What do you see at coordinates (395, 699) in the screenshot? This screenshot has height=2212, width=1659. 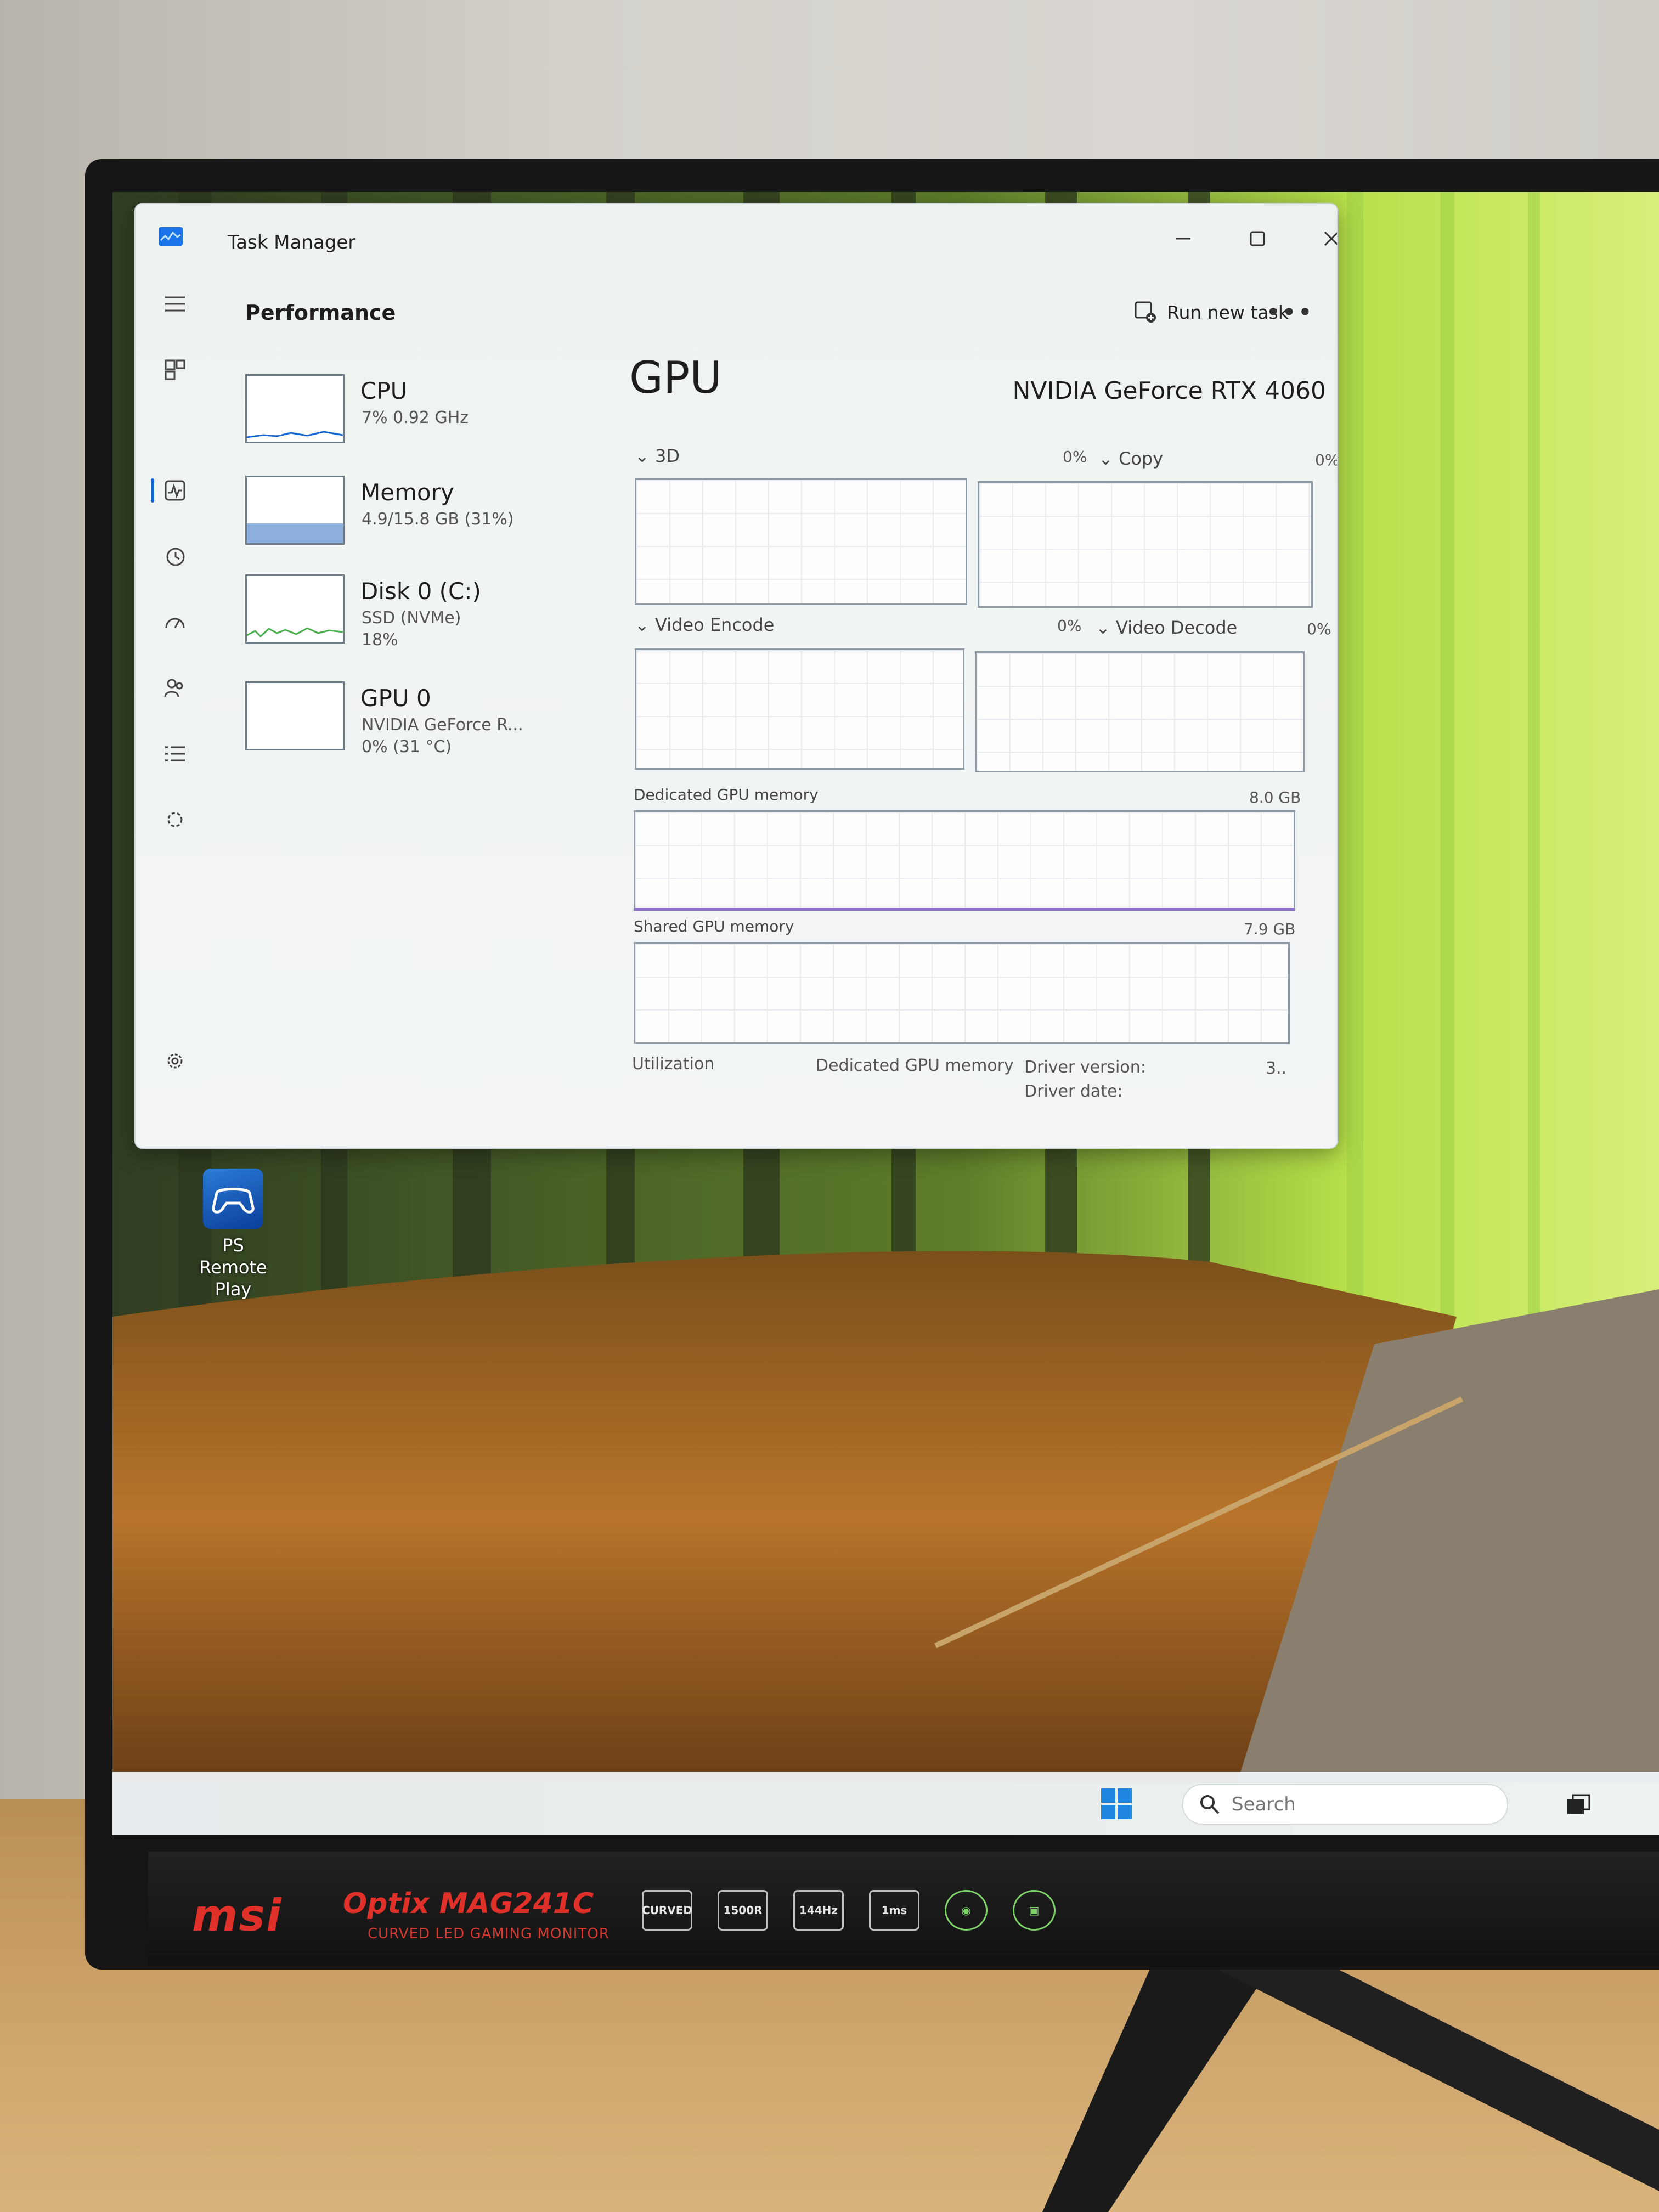 I see `side-item-name: GPU 0` at bounding box center [395, 699].